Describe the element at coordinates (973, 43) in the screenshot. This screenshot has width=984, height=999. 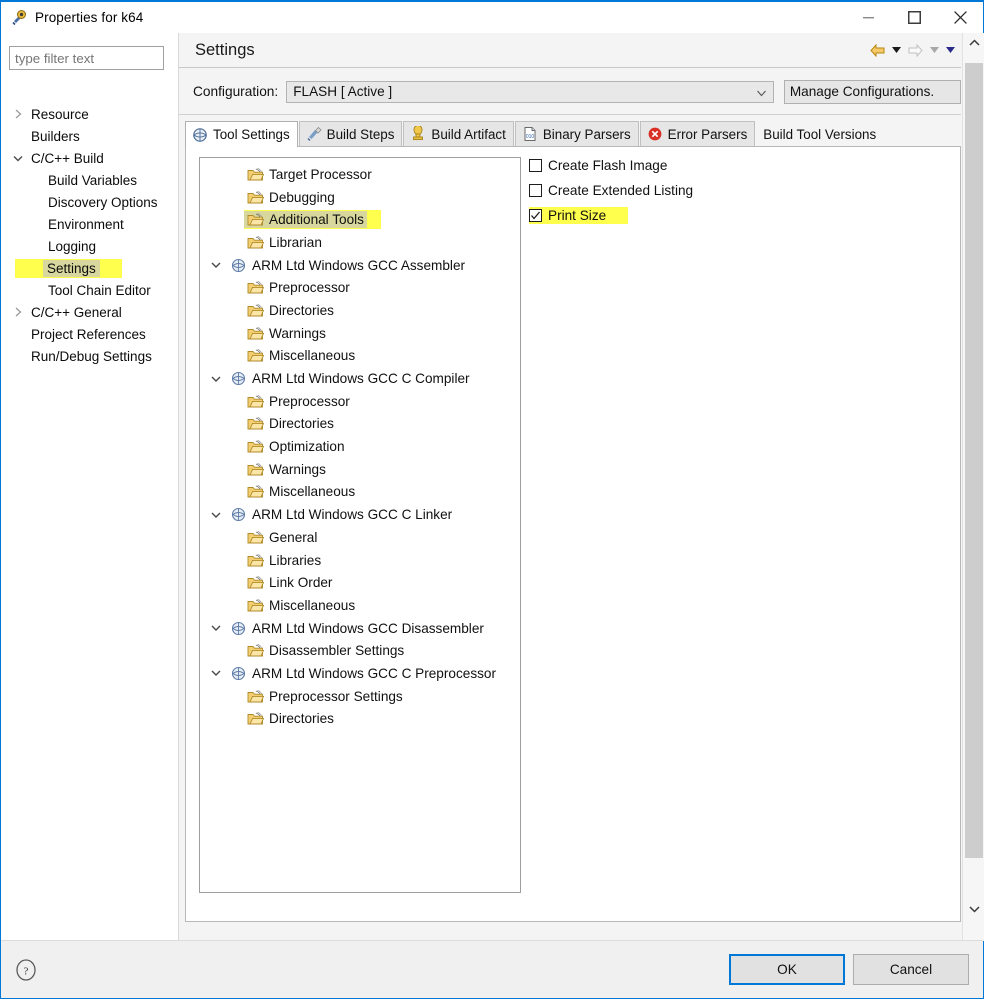
I see `chevron-up-icon` at that location.